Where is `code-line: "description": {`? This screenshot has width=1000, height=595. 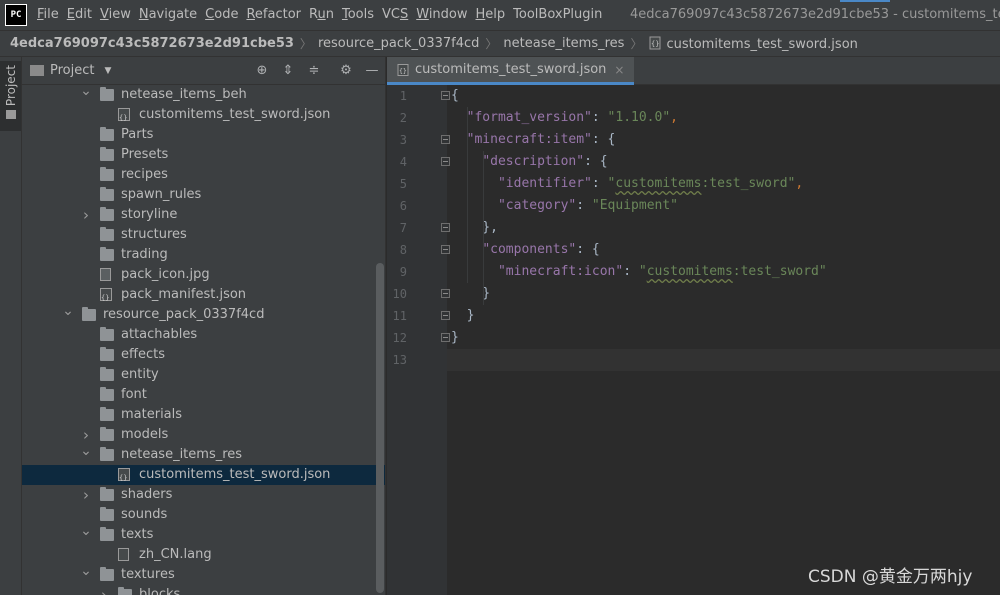 code-line: "description": { is located at coordinates (529, 162).